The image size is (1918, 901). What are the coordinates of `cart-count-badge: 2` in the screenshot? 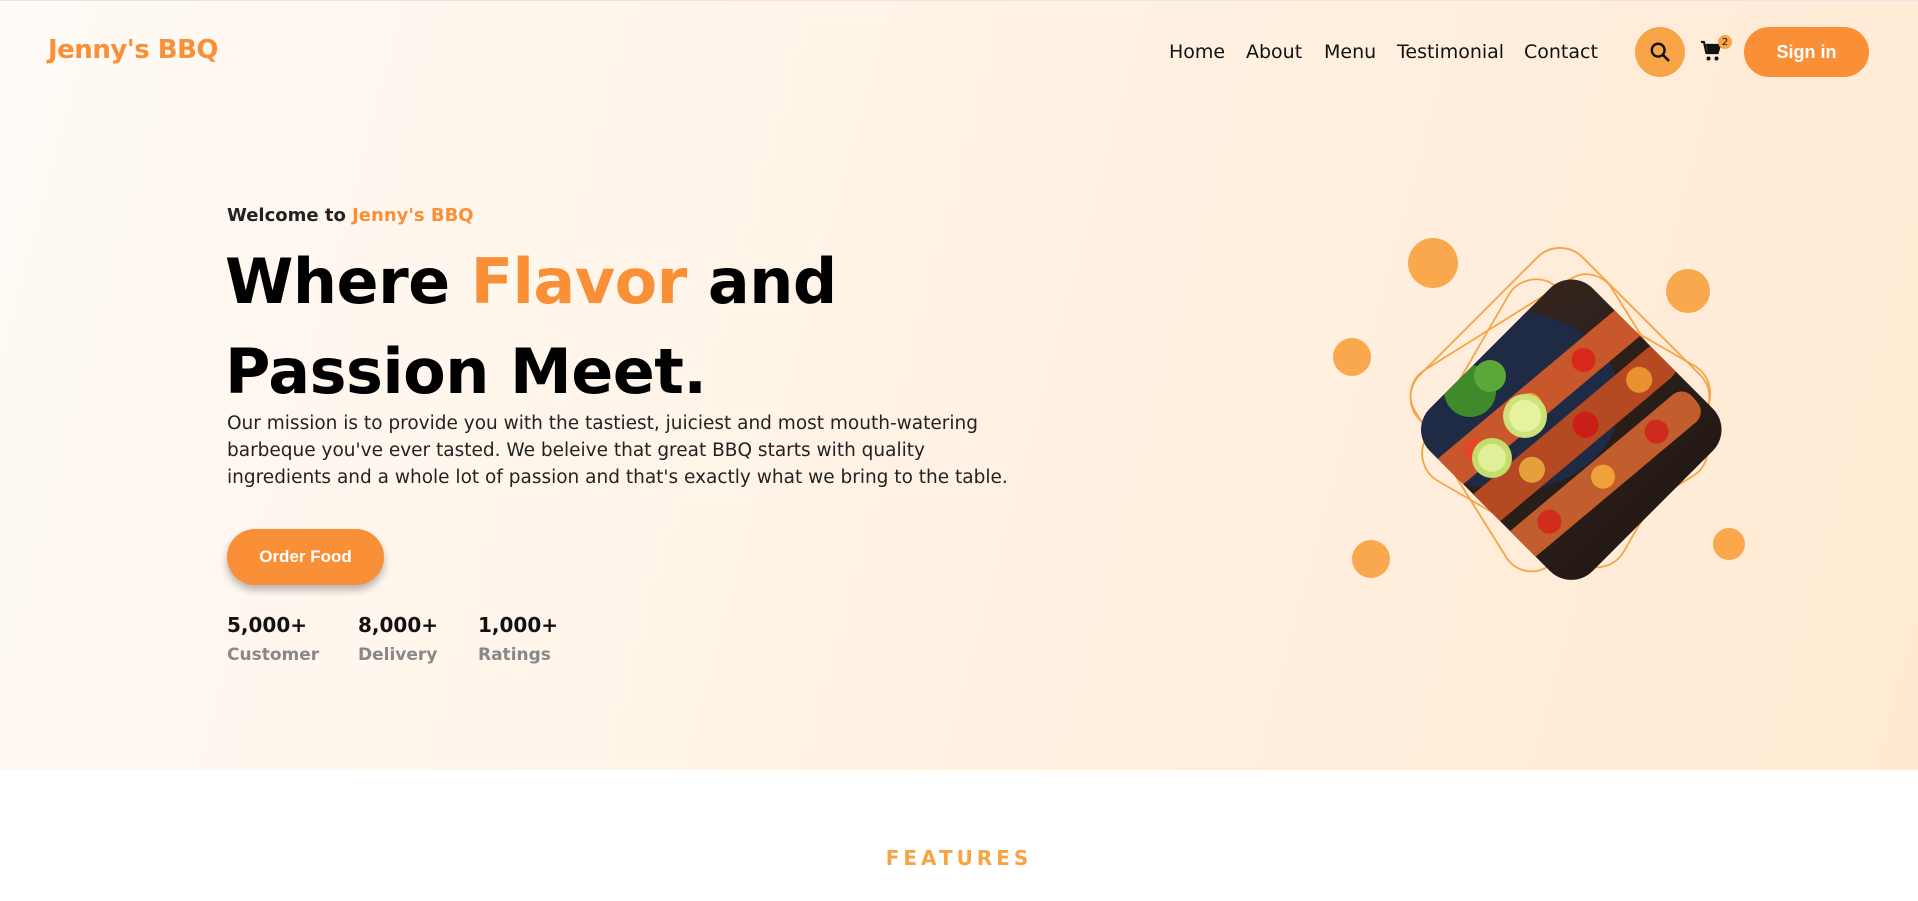 It's located at (1725, 42).